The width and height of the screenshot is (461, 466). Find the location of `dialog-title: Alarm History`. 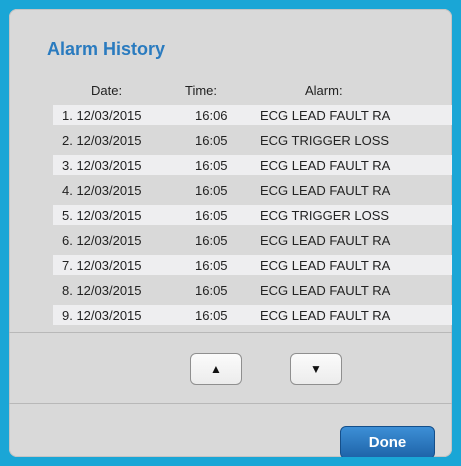

dialog-title: Alarm History is located at coordinates (106, 49).